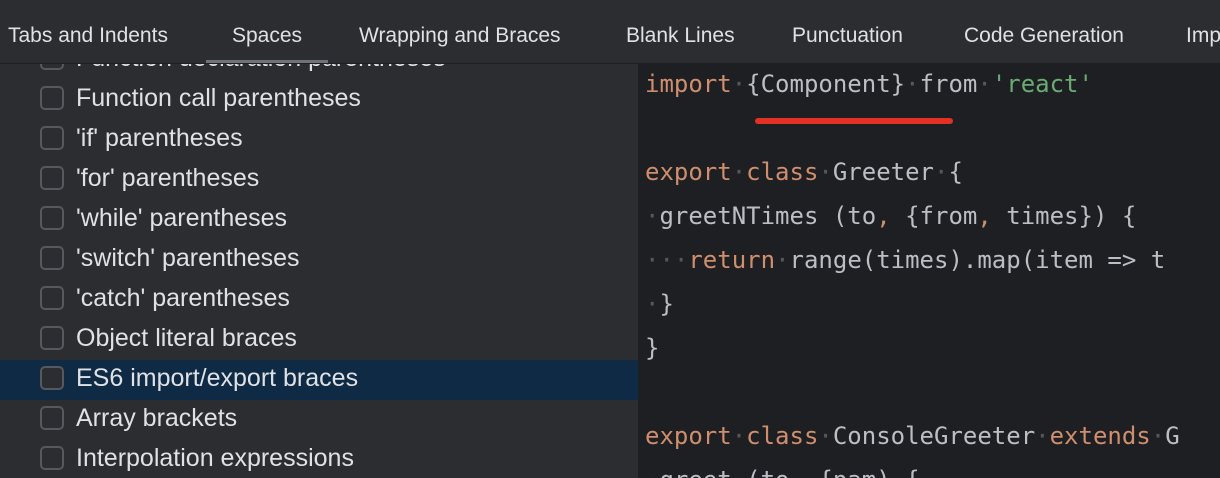  I want to click on option-label: Object literal braces, so click(186, 338).